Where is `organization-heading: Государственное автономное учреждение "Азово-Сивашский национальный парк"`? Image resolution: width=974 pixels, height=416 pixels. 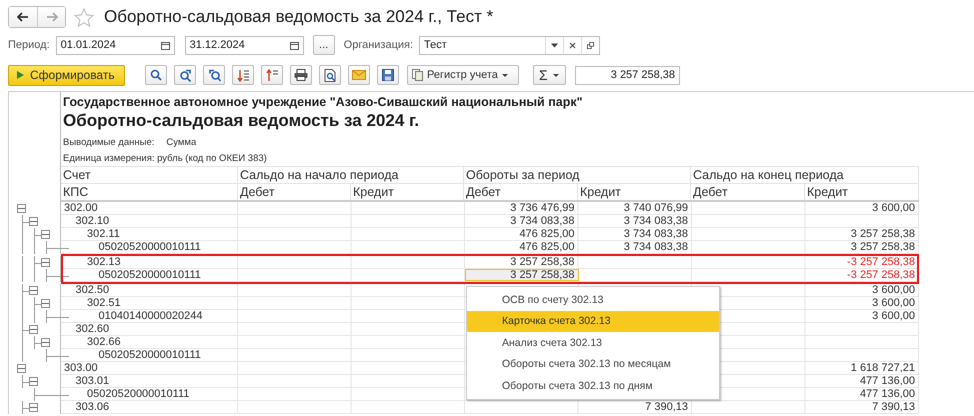
organization-heading: Государственное автономное учреждение "Азово-Сивашский национальный парк" is located at coordinates (323, 103).